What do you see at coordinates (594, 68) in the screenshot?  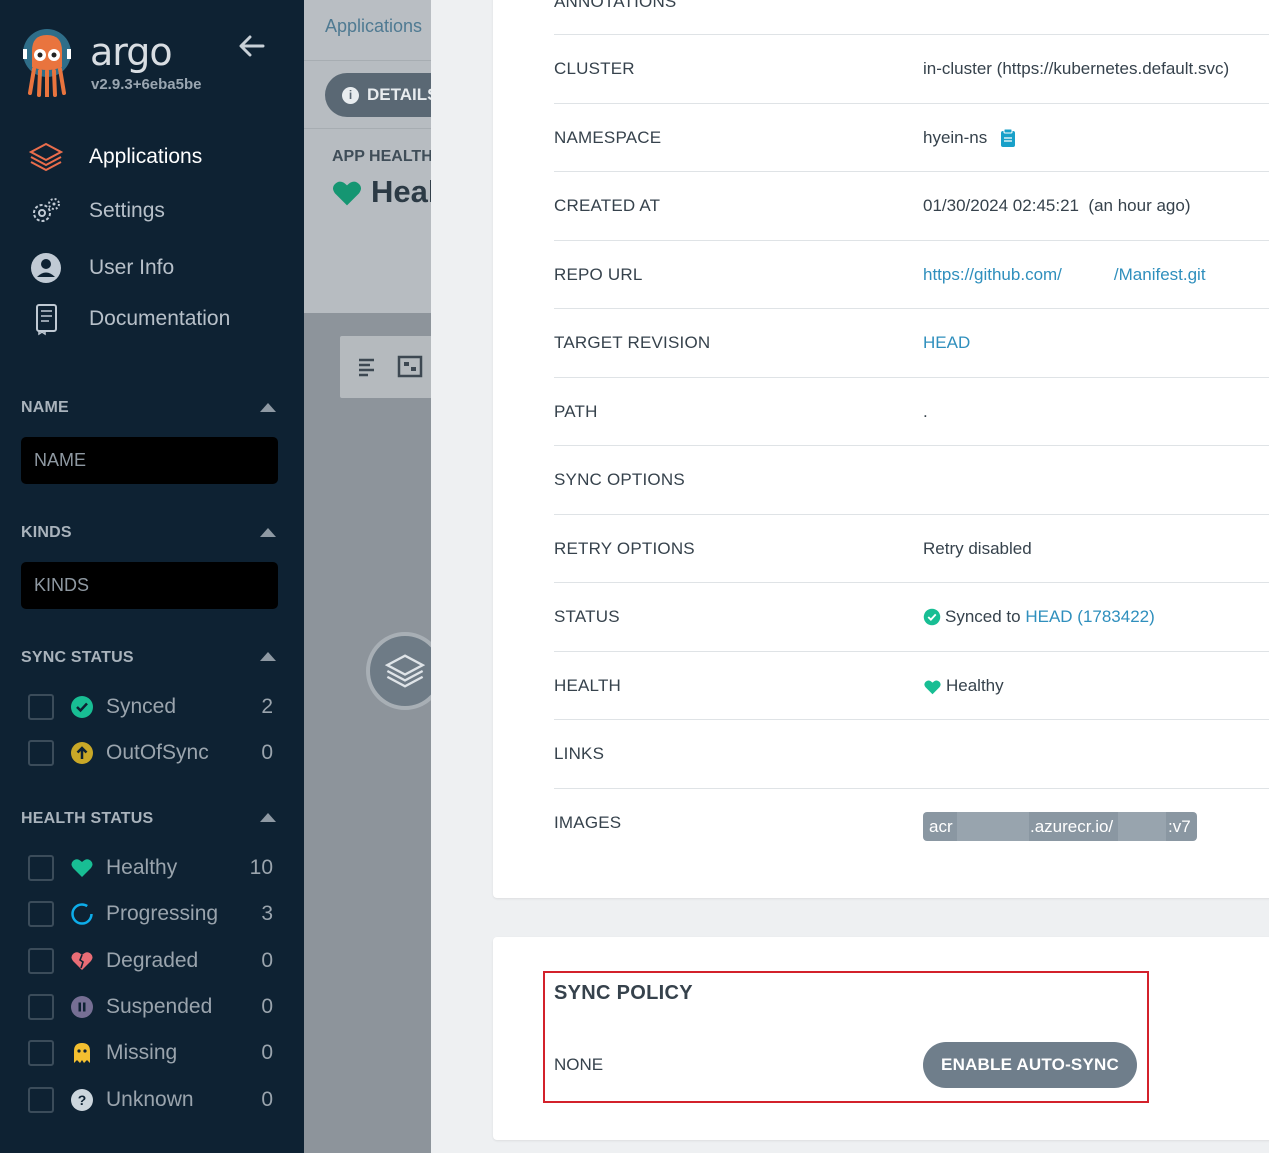 I see `row-label: CLUSTER` at bounding box center [594, 68].